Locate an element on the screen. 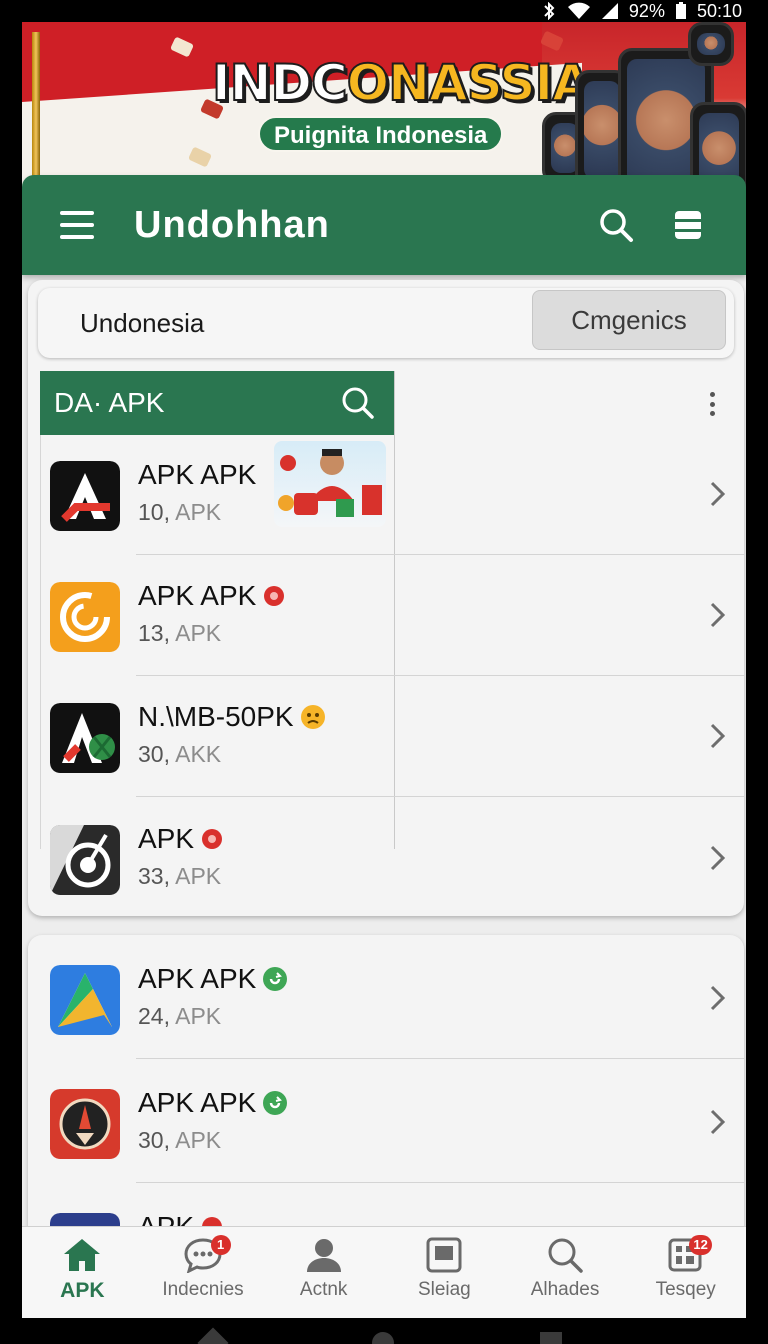 The height and width of the screenshot is (1344, 768). status-bar: 92% 50:10 is located at coordinates (384, 11).